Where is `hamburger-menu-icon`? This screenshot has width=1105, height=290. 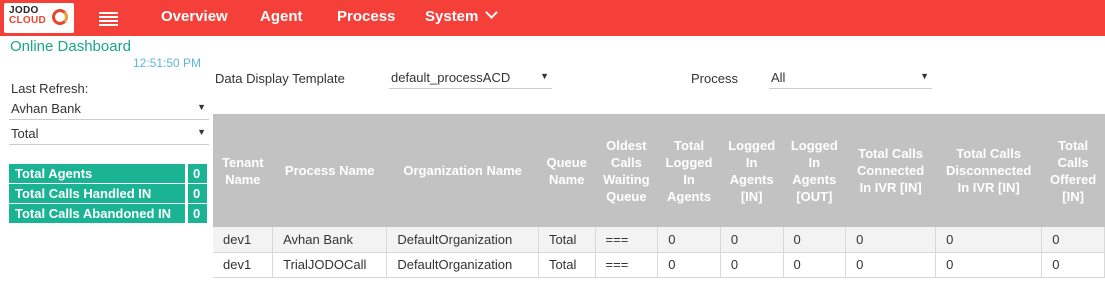
hamburger-menu-icon is located at coordinates (108, 19).